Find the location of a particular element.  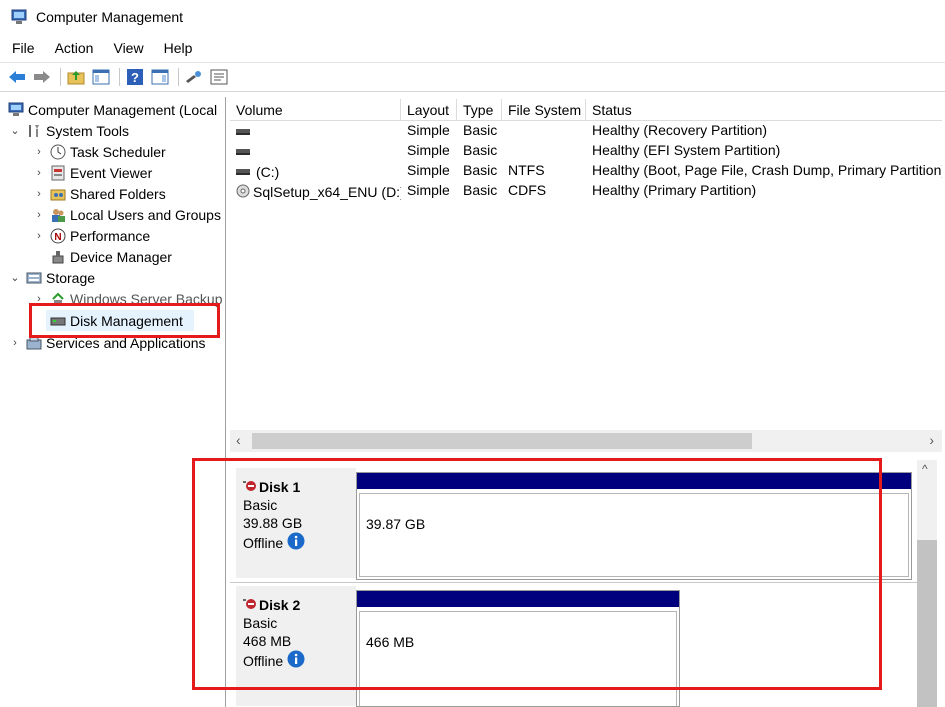

tree-item-performance: › N Performance is located at coordinates (91, 235).